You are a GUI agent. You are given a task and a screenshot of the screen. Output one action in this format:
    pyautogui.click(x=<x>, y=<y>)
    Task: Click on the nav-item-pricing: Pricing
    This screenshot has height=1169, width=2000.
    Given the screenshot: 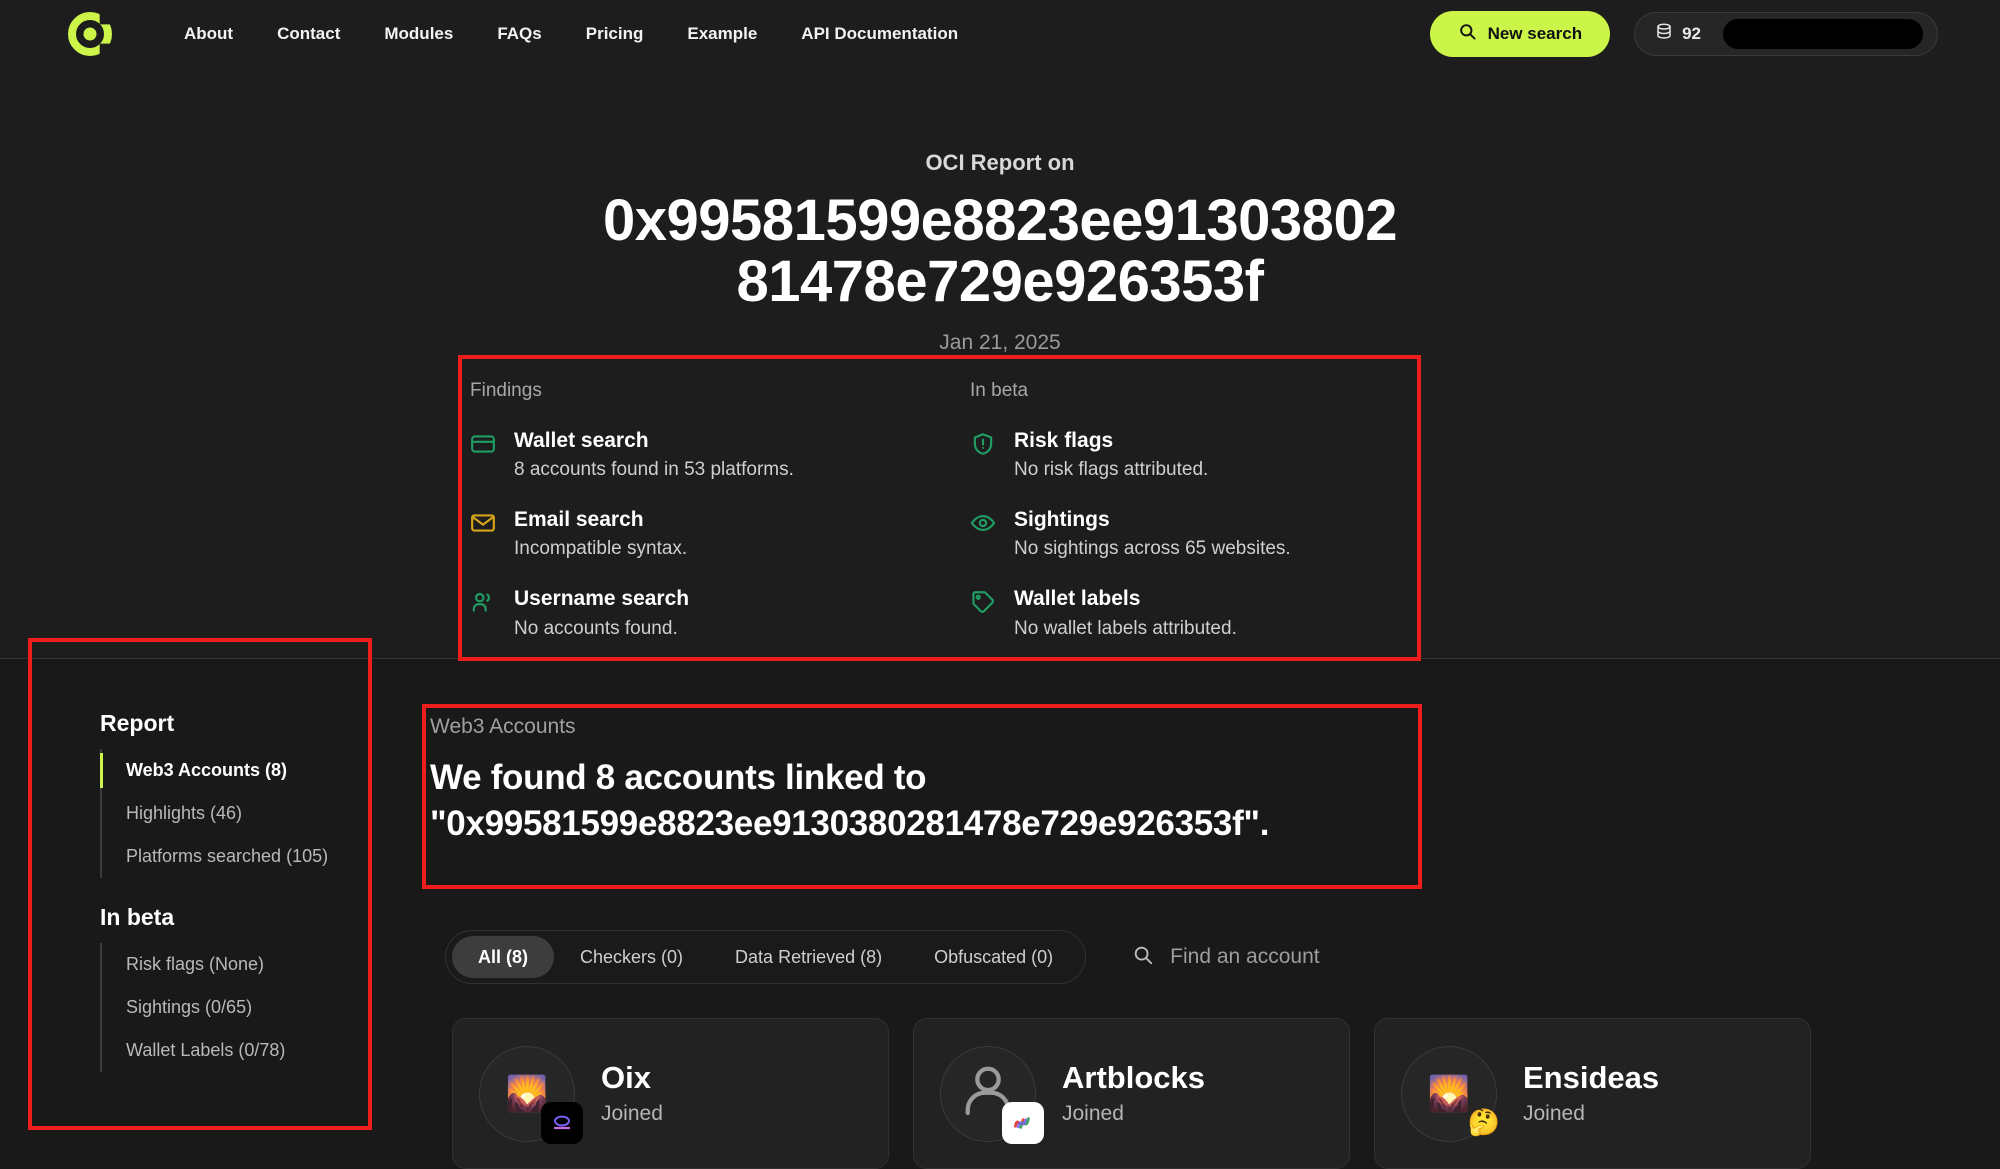 What is the action you would take?
    pyautogui.click(x=615, y=34)
    